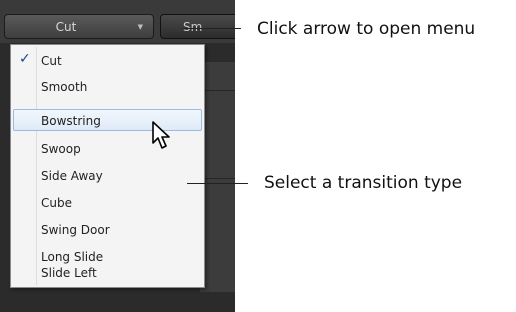 This screenshot has height=312, width=516. I want to click on menu-item-label: Smooth, so click(64, 87).